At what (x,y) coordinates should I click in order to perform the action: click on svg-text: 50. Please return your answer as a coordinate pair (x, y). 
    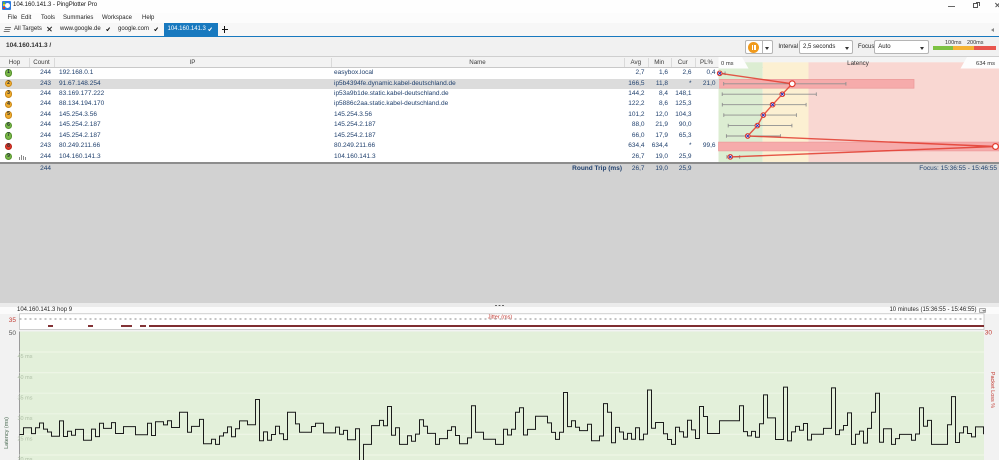
    Looking at the image, I should click on (13, 333).